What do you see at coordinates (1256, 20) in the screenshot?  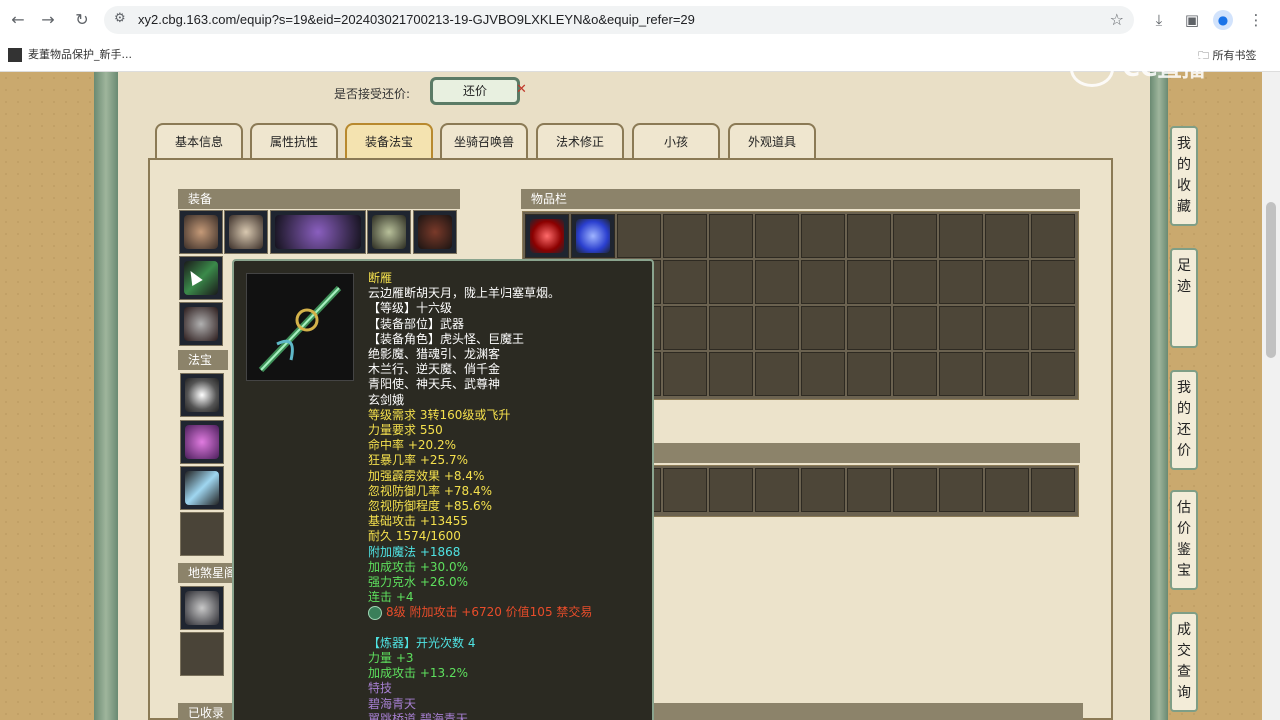 I see `menu-icon: ⋮` at bounding box center [1256, 20].